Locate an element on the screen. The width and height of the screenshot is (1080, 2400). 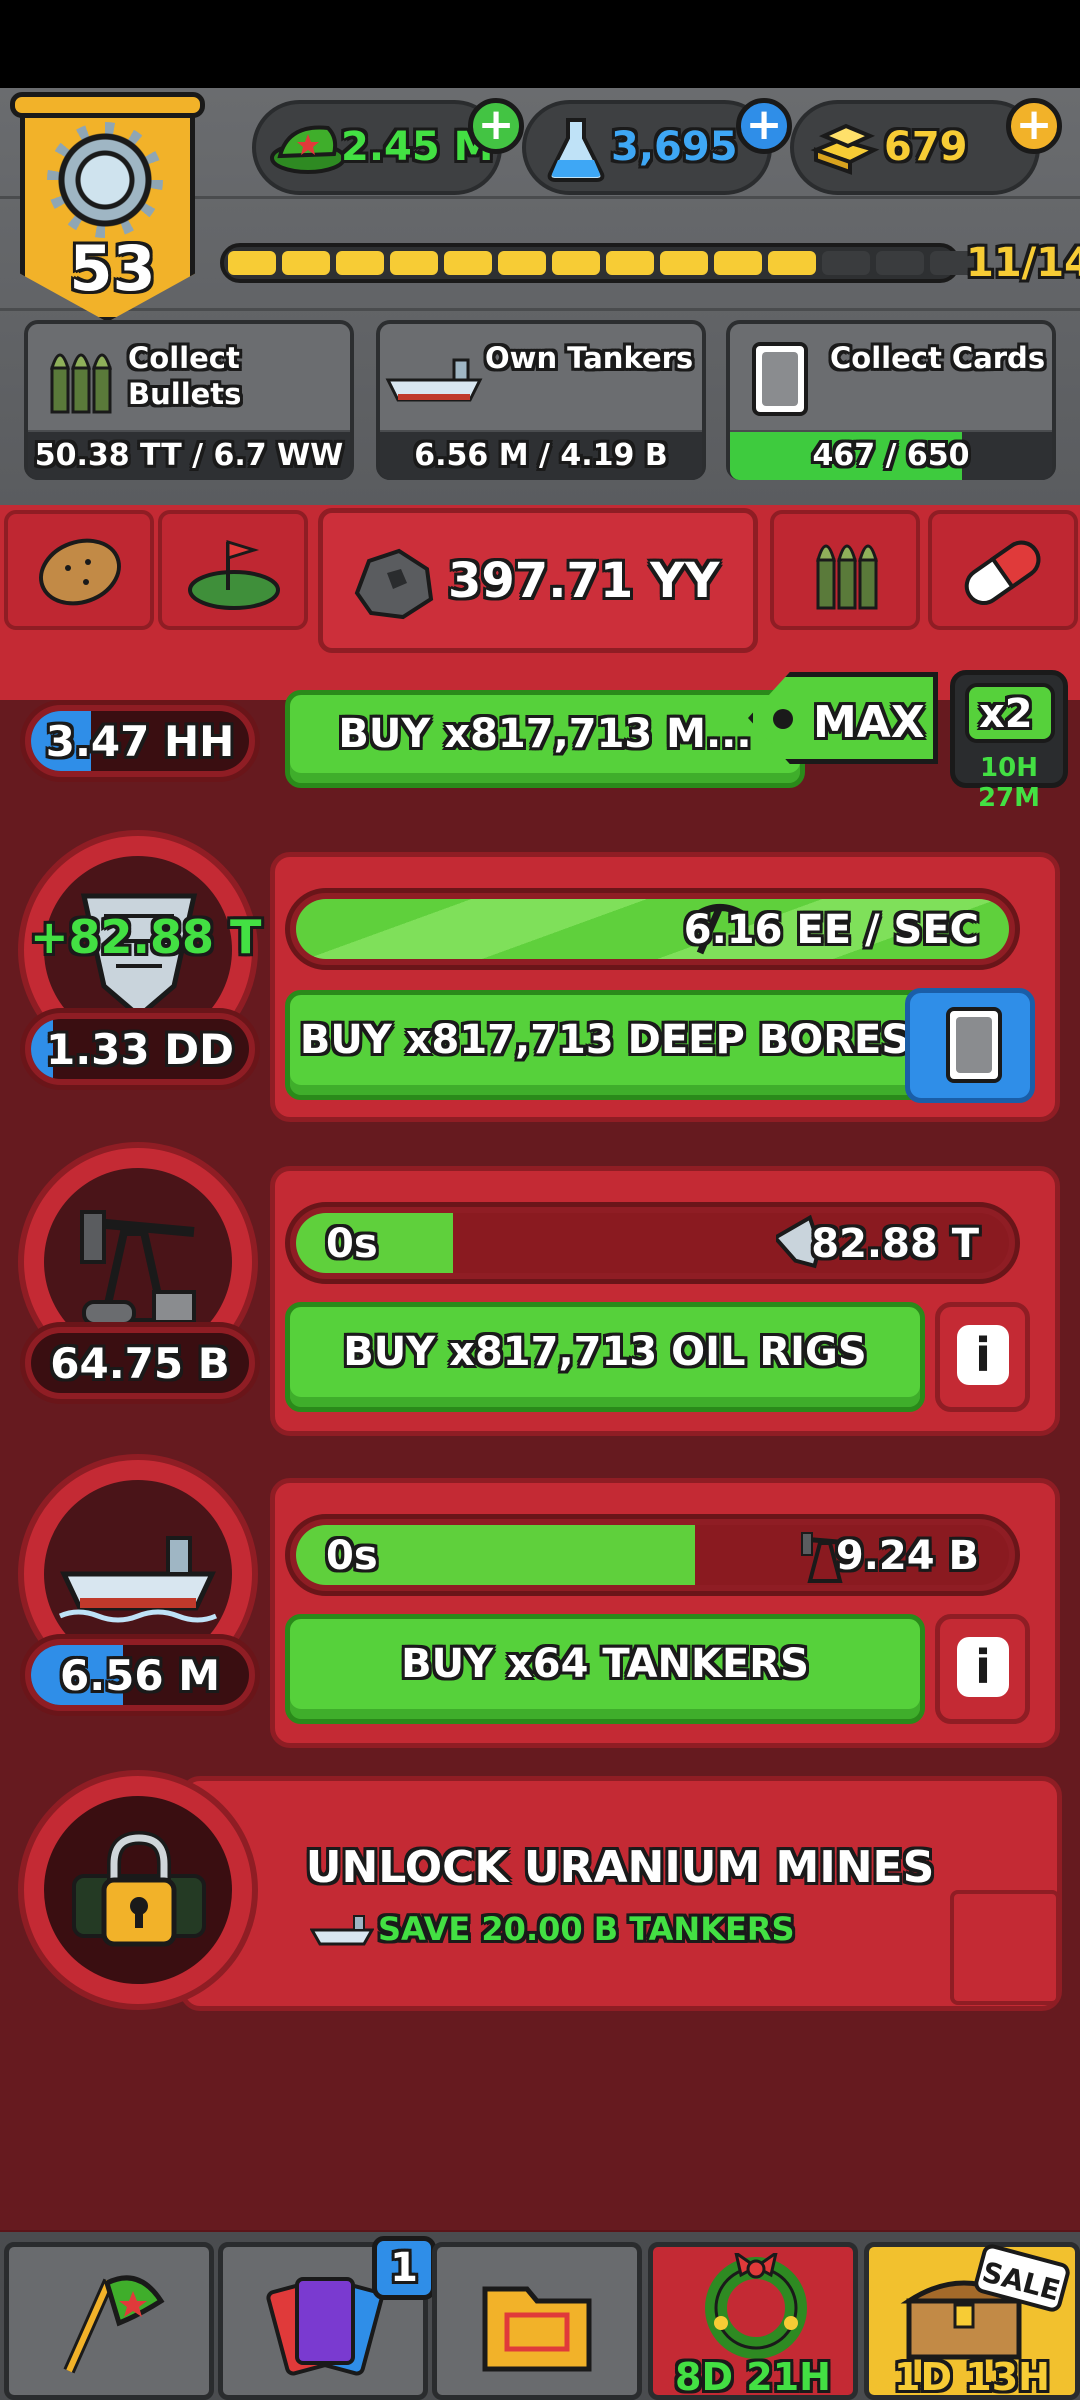
card-swap-button is located at coordinates (970, 1045).